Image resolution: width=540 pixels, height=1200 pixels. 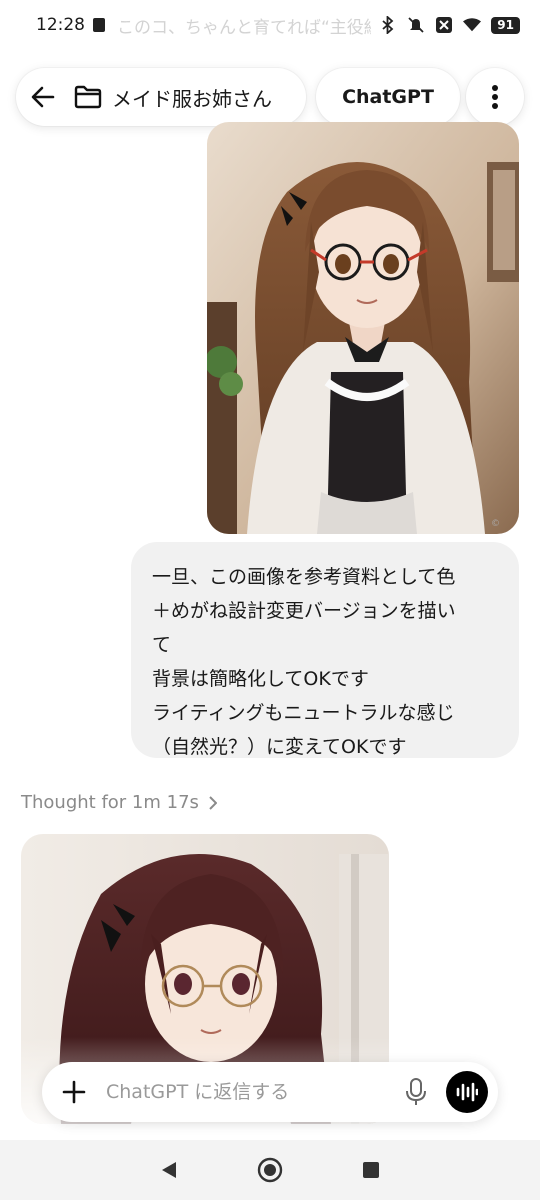 What do you see at coordinates (303, 713) in the screenshot?
I see `user-message-line: ライティングもニュートラルな感じ` at bounding box center [303, 713].